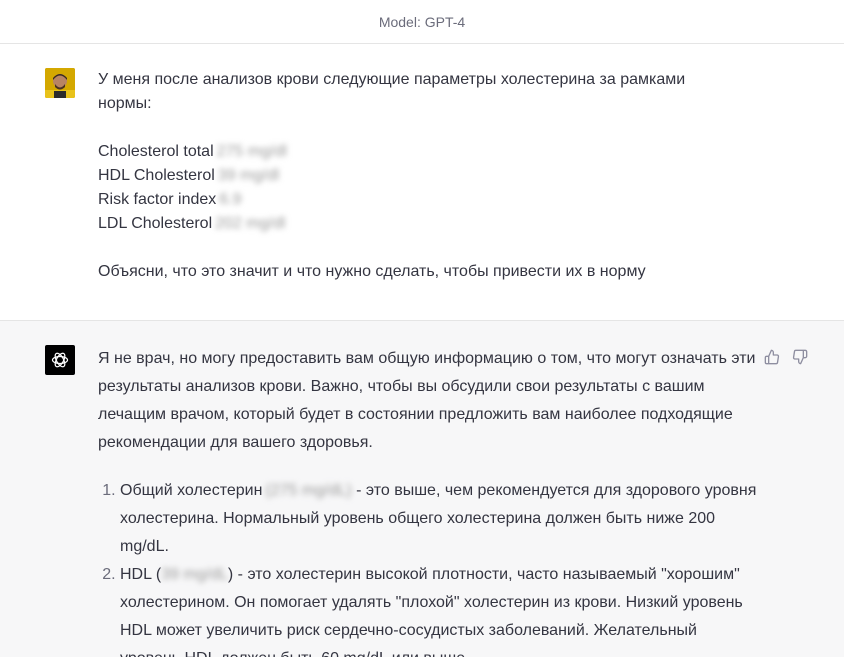 Image resolution: width=844 pixels, height=657 pixels. Describe the element at coordinates (230, 199) in the screenshot. I see `blurred-value: 6.9` at that location.